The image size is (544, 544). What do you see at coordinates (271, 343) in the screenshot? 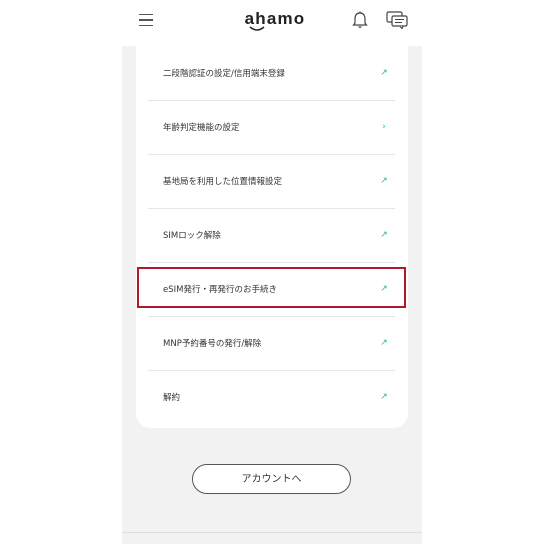
I see `menu-item-mnp-reservation: MNP予約番号の発行/解除 ↗` at bounding box center [271, 343].